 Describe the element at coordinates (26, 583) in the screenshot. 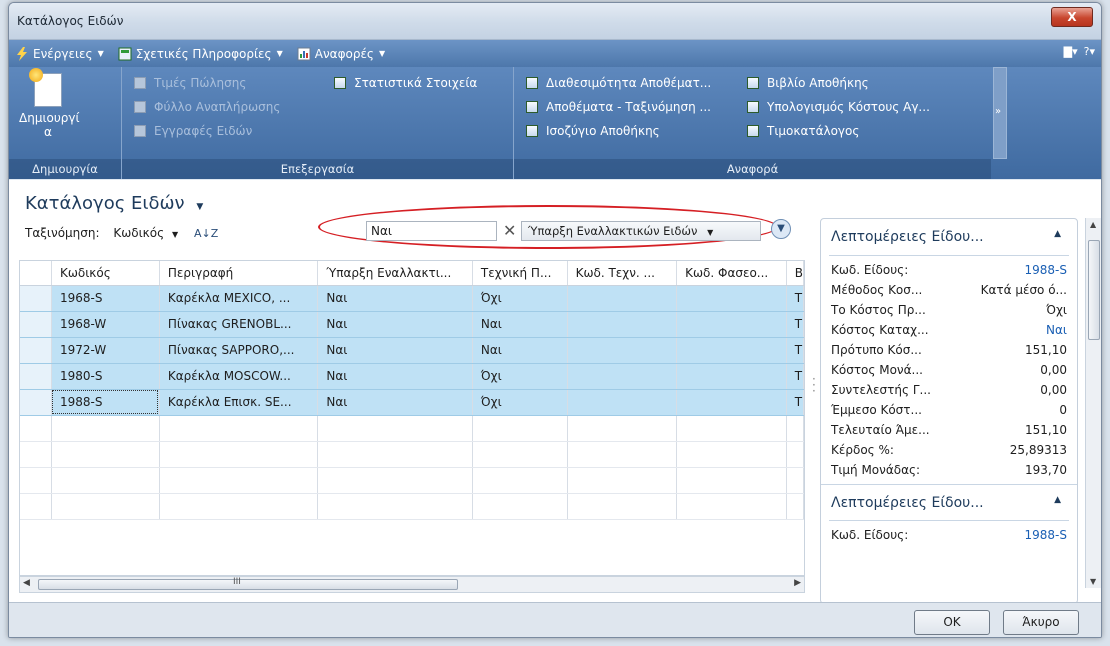

I see `scroll-left-icon: ◀` at that location.